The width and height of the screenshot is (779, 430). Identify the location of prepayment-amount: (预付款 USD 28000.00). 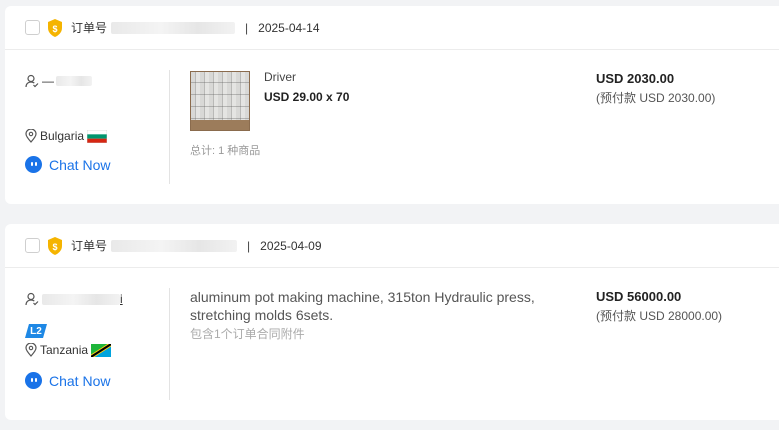
(659, 316).